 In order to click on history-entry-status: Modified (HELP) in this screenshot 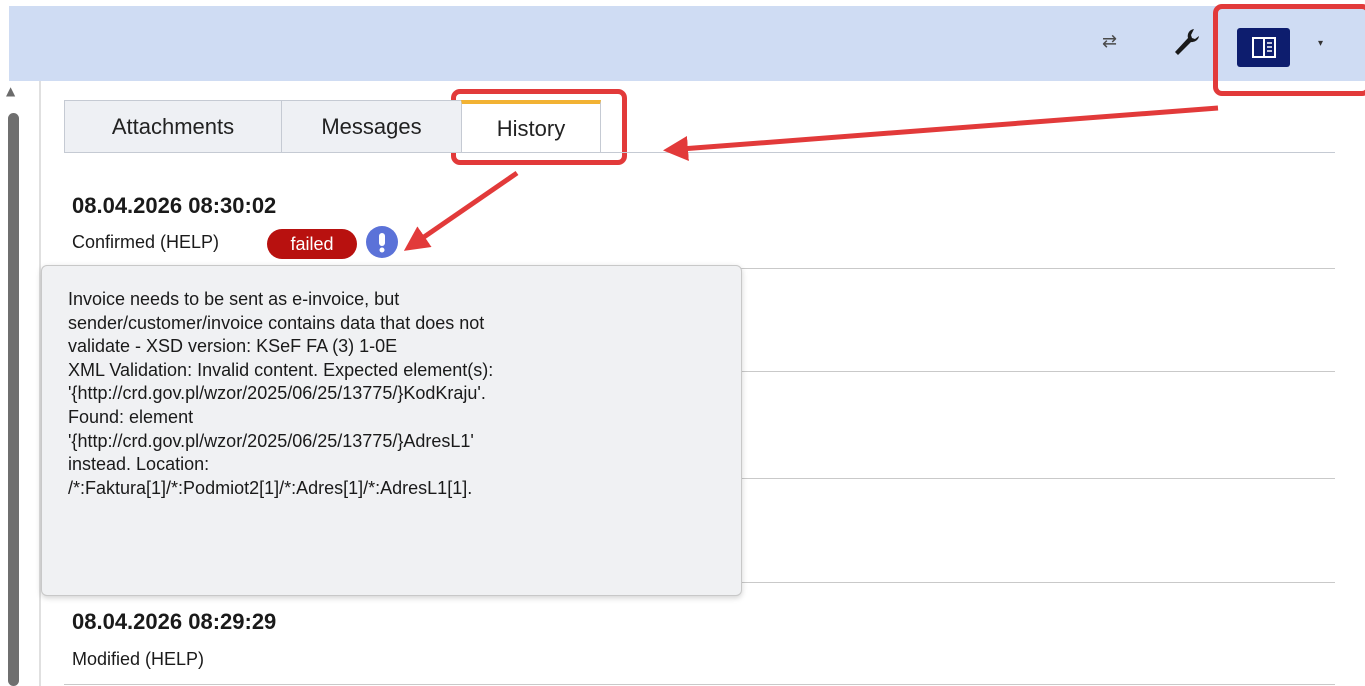, I will do `click(138, 659)`.